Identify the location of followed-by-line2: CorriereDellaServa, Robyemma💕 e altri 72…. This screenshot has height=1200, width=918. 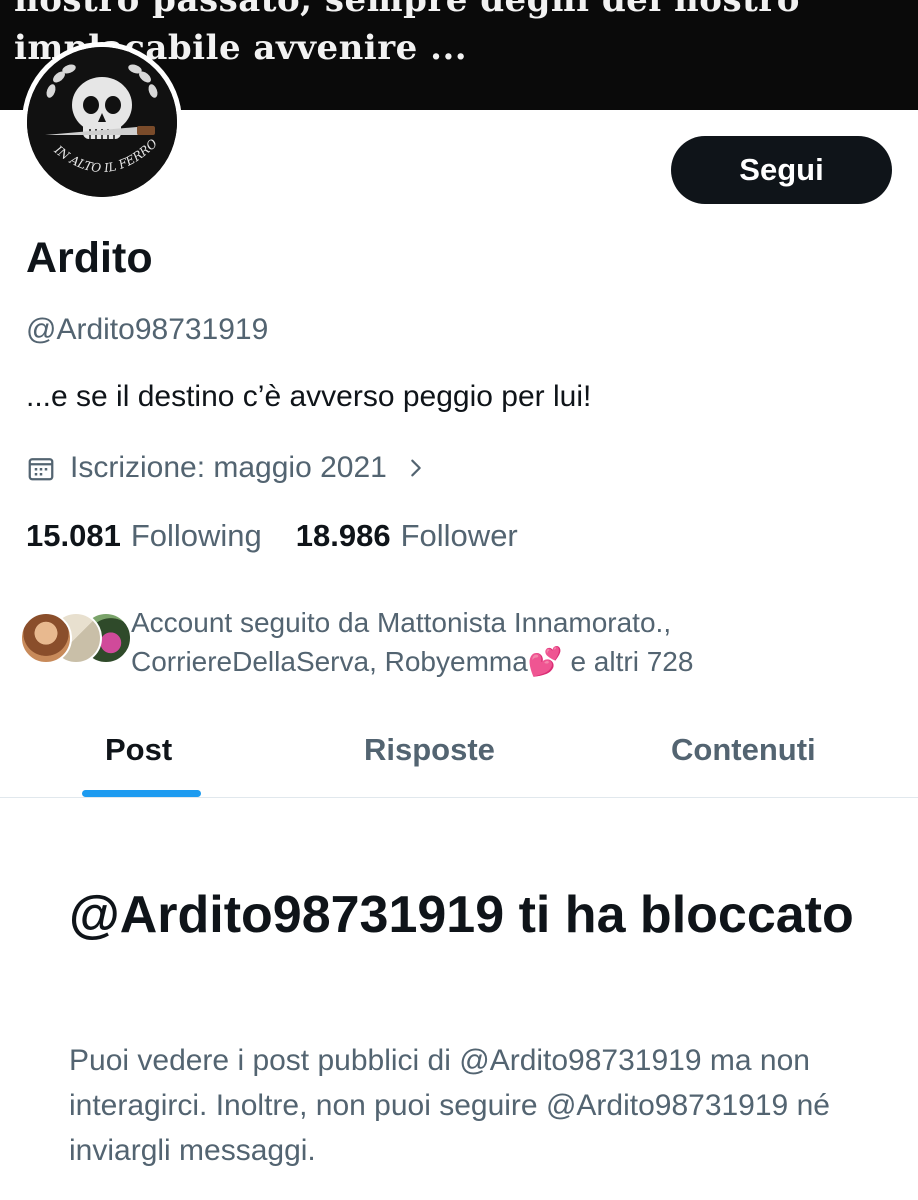
(412, 661).